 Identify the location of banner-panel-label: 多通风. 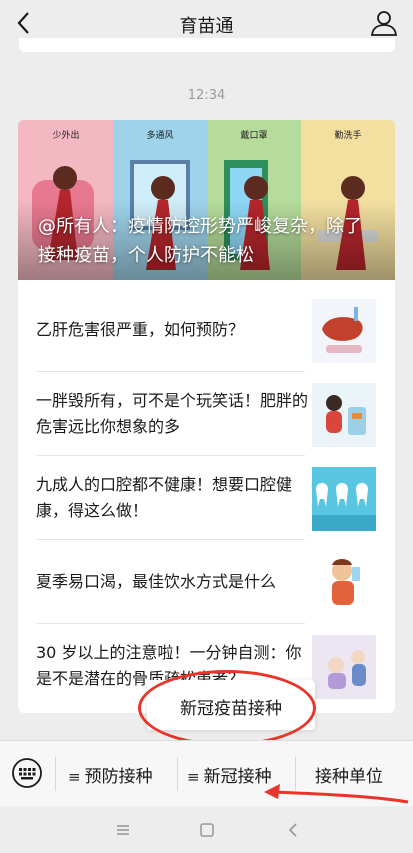
(160, 136).